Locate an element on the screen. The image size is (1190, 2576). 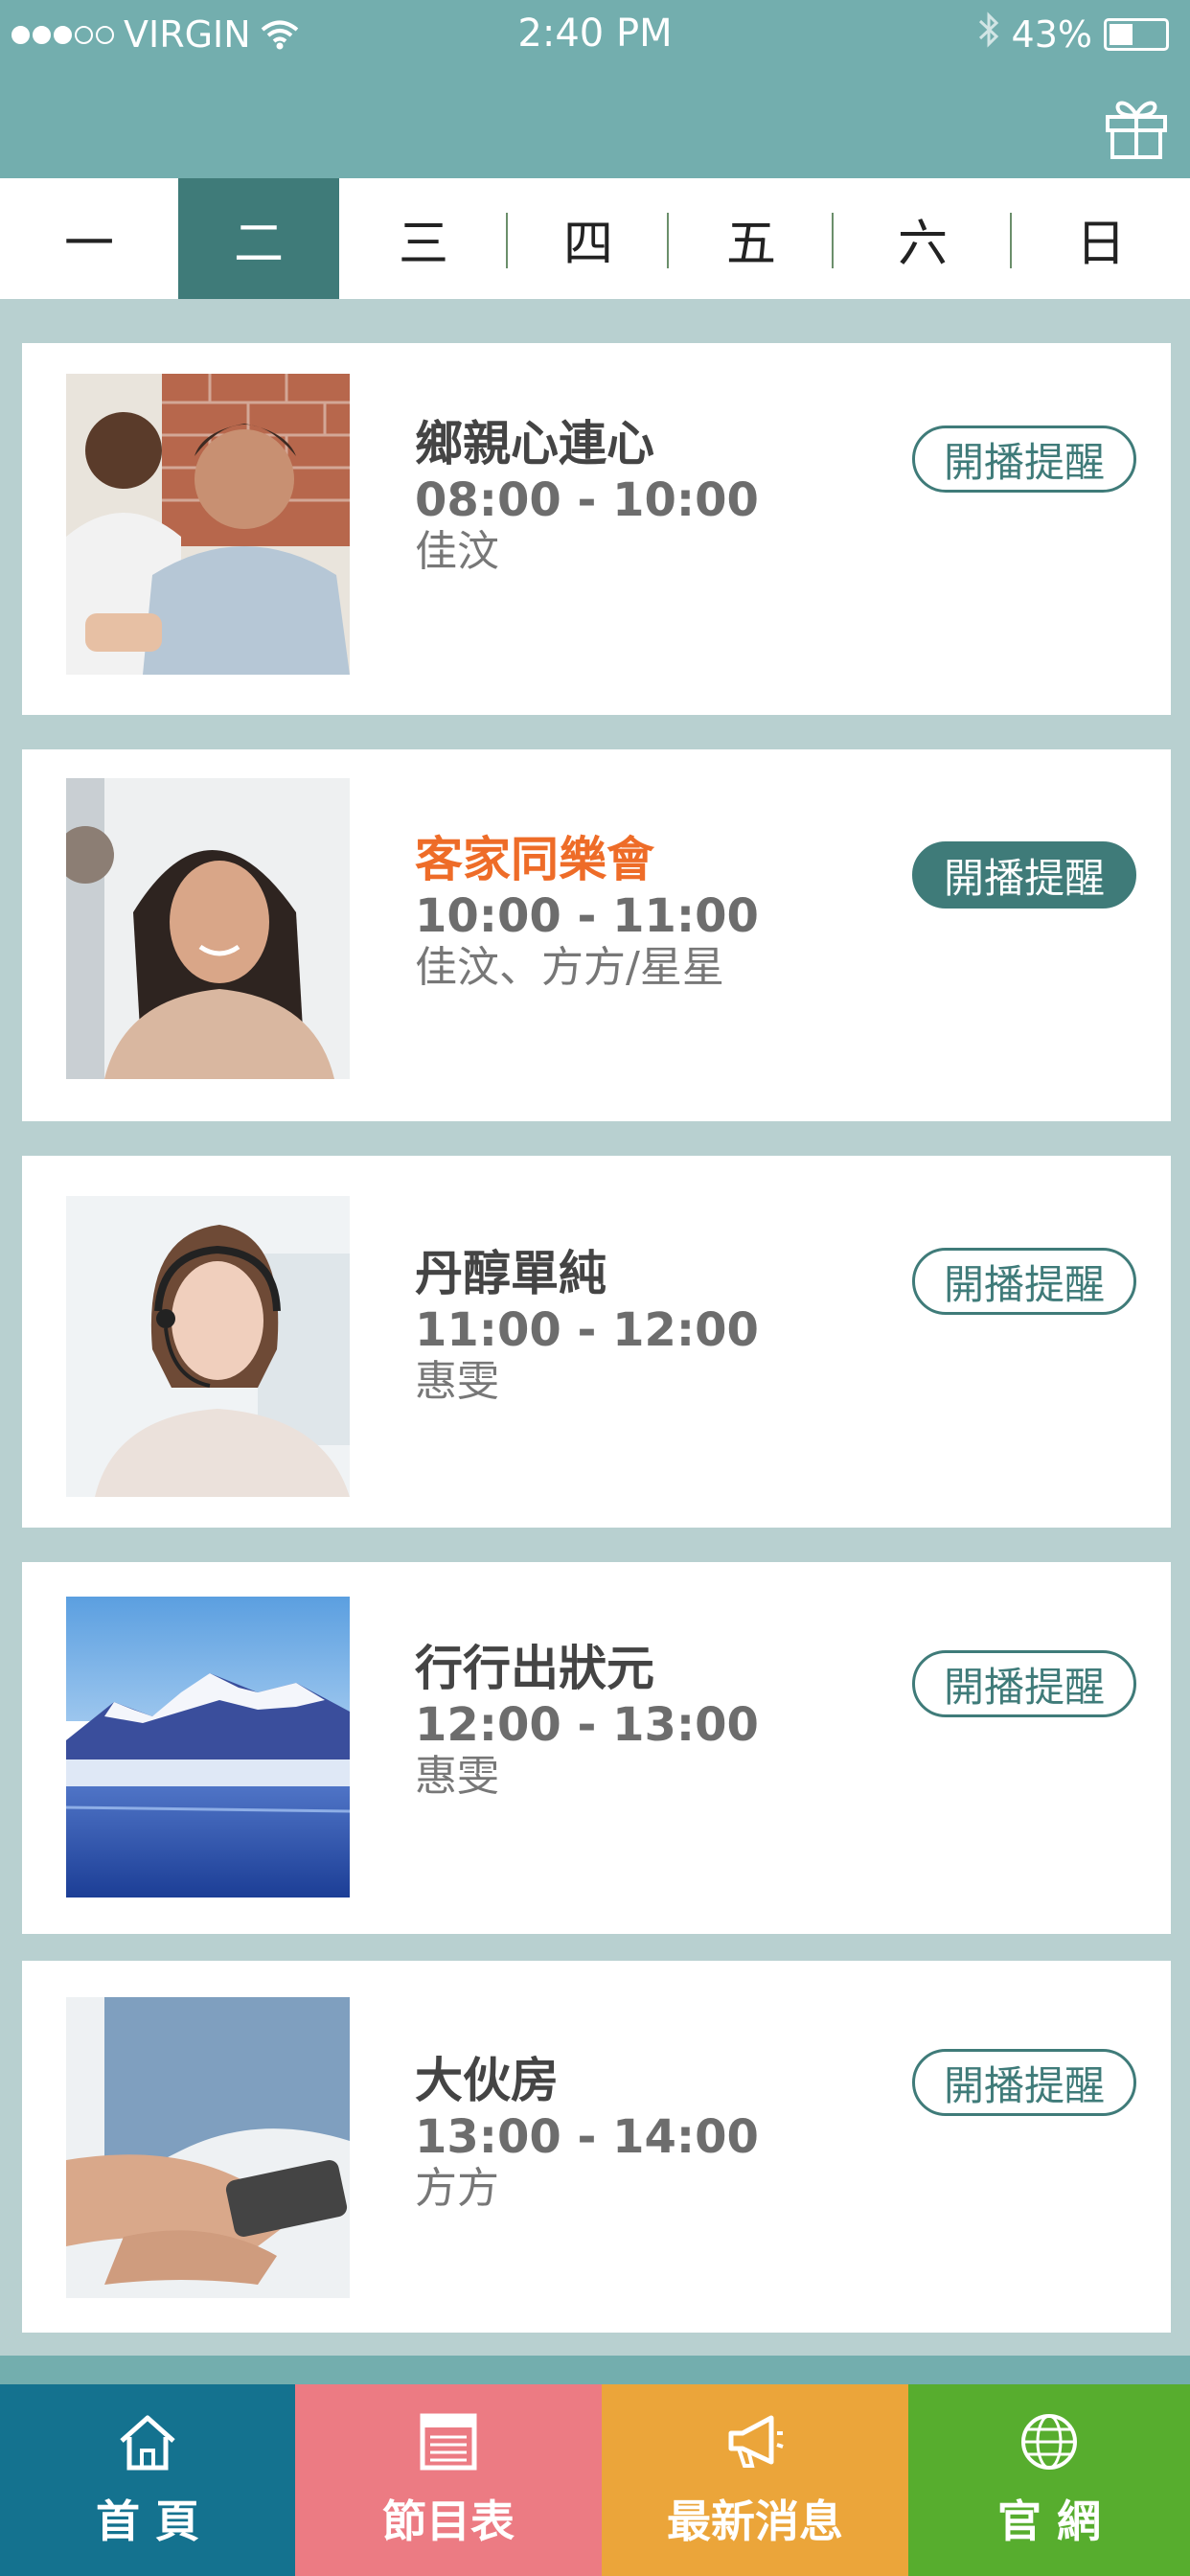
megaphone-icon is located at coordinates (756, 2441).